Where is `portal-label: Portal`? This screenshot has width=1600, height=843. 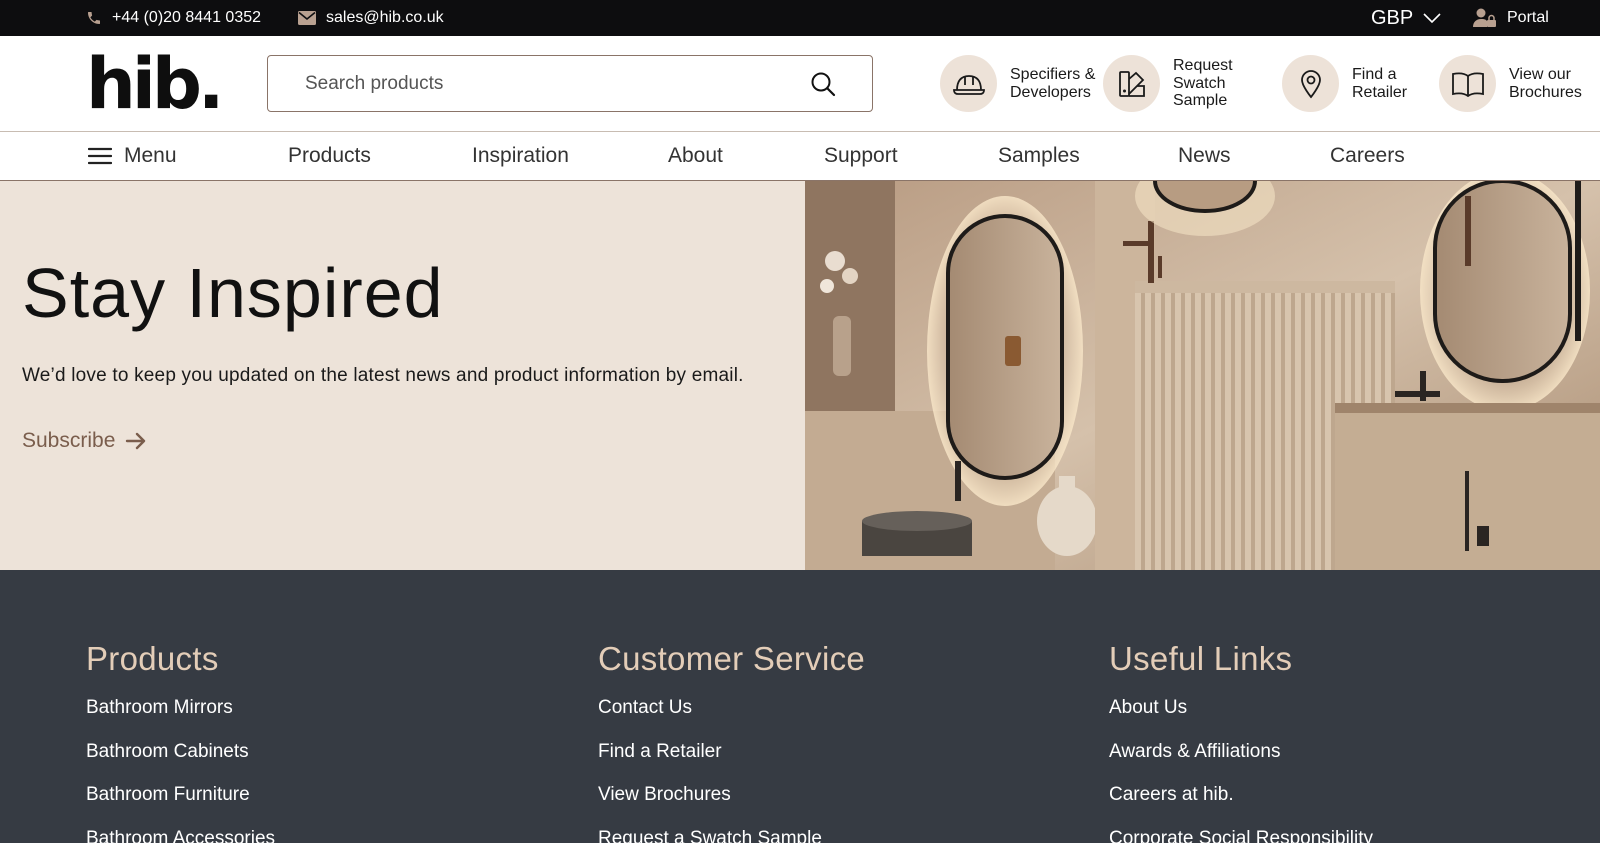 portal-label: Portal is located at coordinates (1528, 17).